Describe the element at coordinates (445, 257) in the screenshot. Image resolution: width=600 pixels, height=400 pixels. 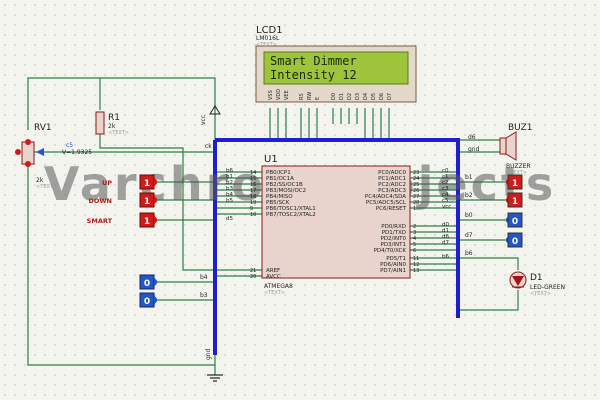
I see `net-label: b6` at that location.